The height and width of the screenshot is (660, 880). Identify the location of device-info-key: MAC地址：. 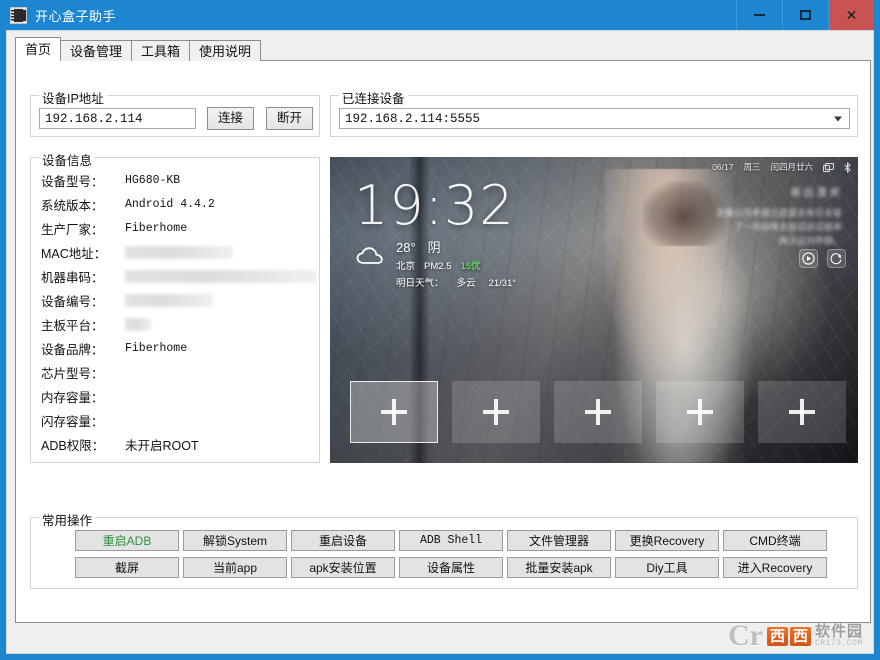
(74, 253).